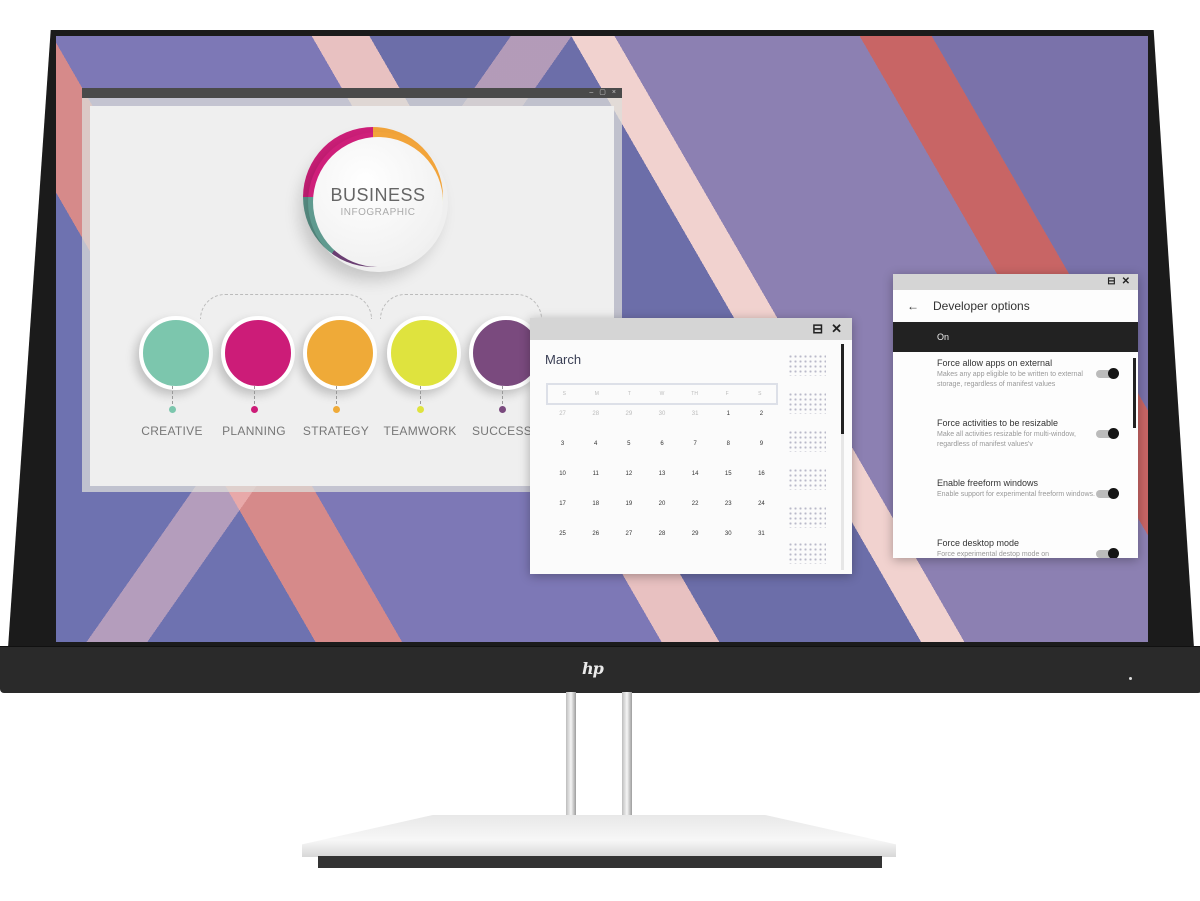 This screenshot has height=901, width=1200. Describe the element at coordinates (614, 93) in the screenshot. I see `close-icon: ×` at that location.